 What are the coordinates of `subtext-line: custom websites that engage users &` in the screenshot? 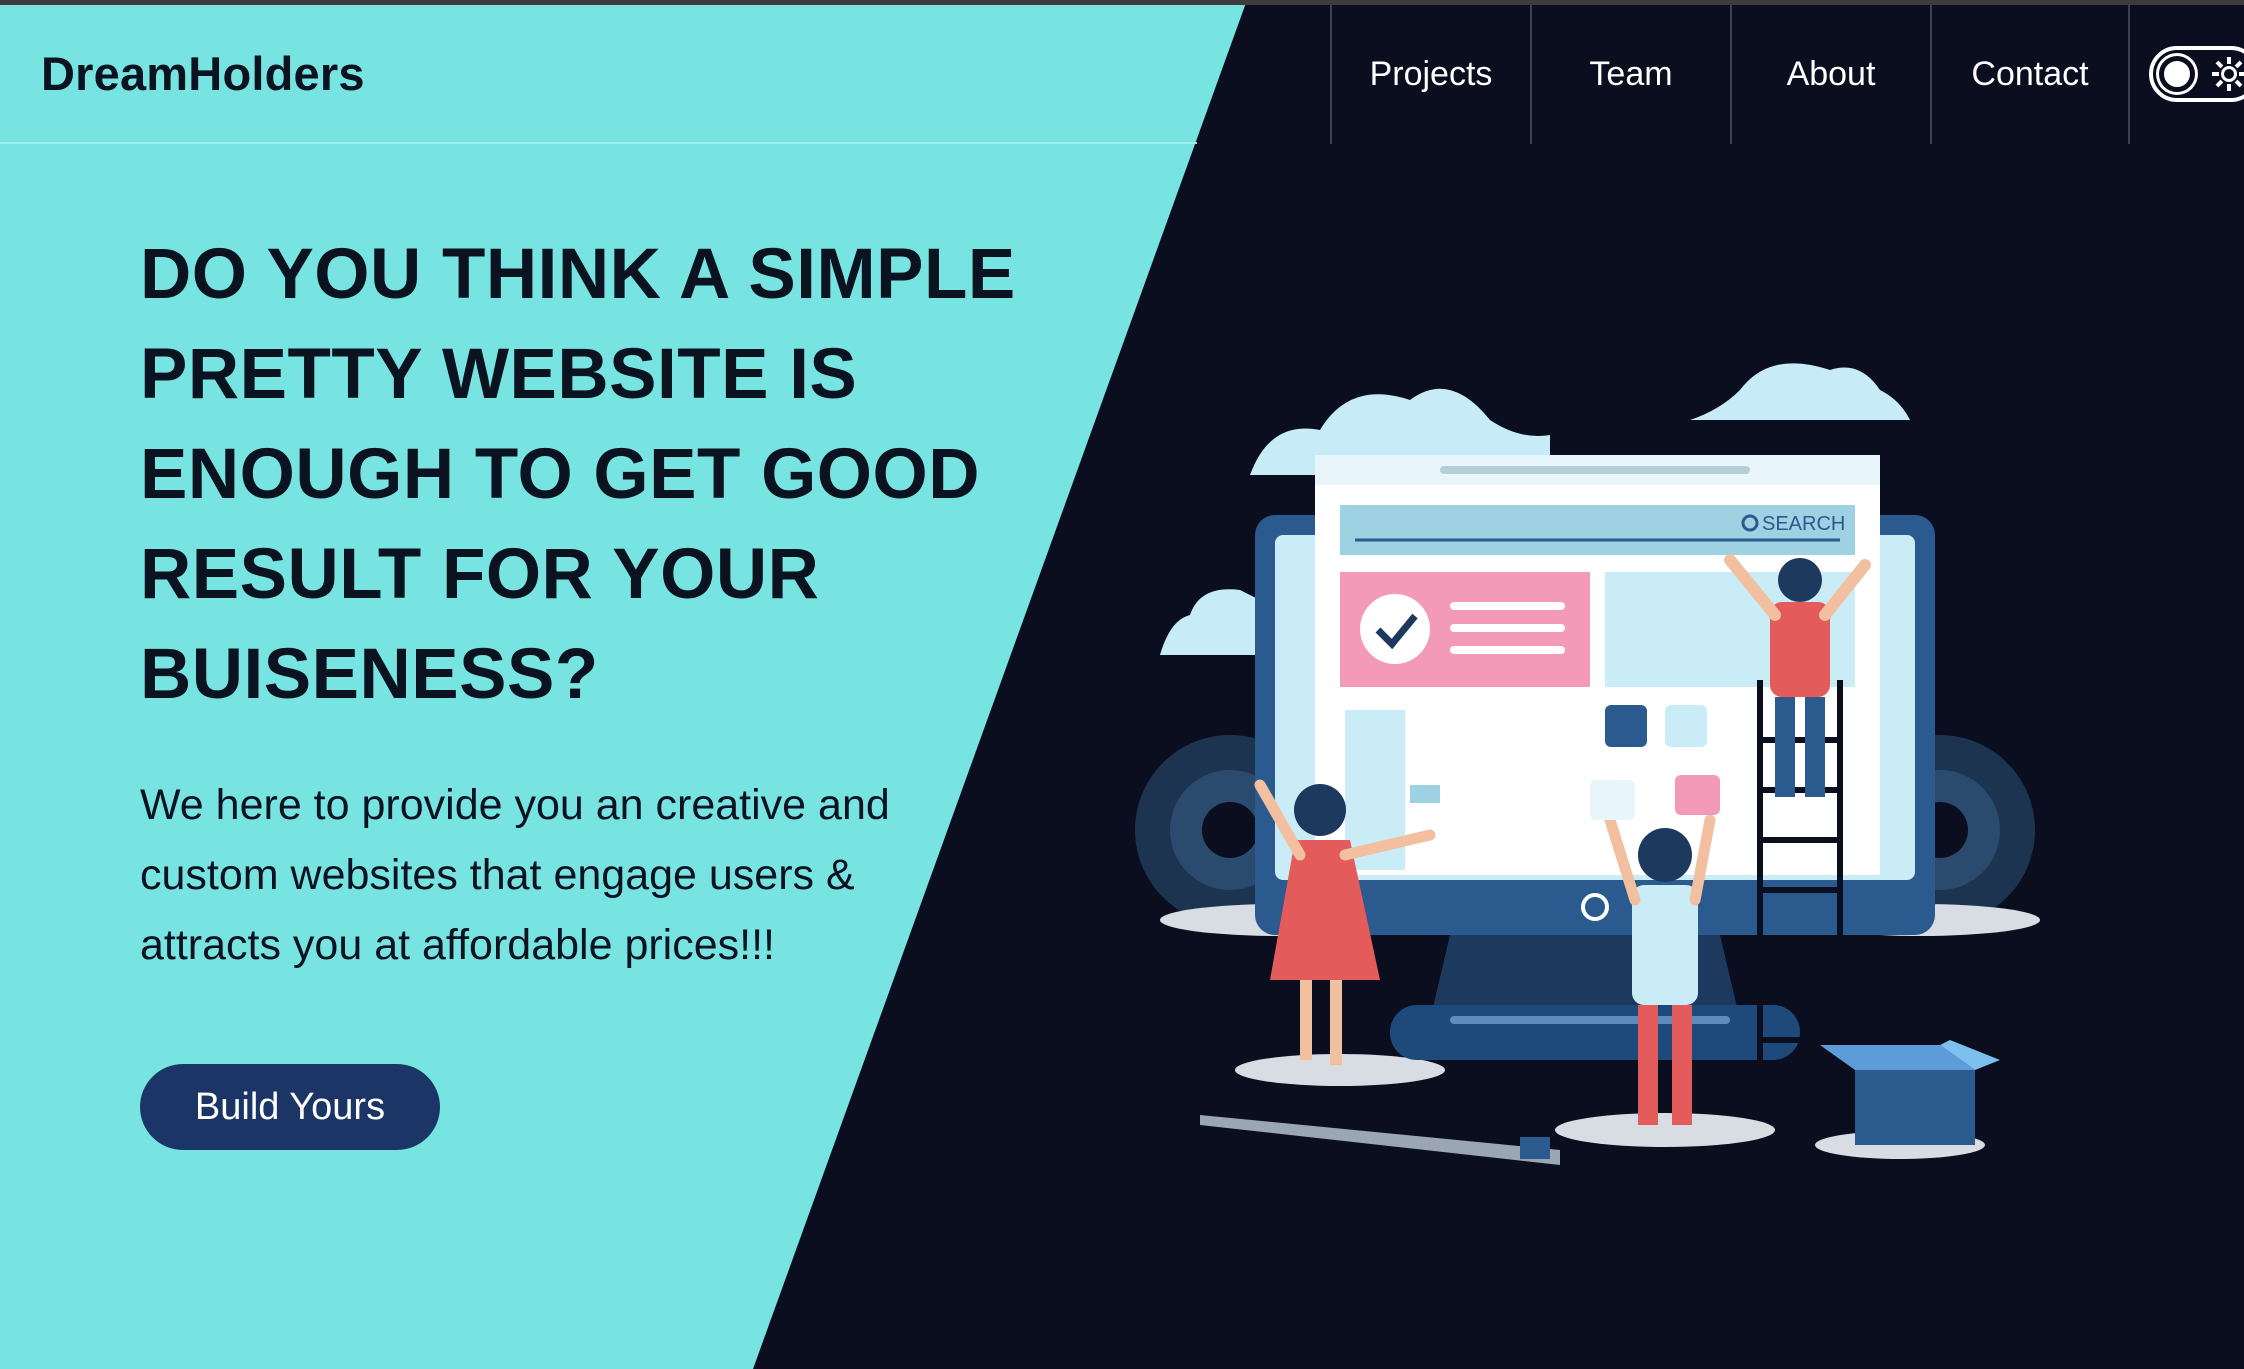 It's located at (497, 875).